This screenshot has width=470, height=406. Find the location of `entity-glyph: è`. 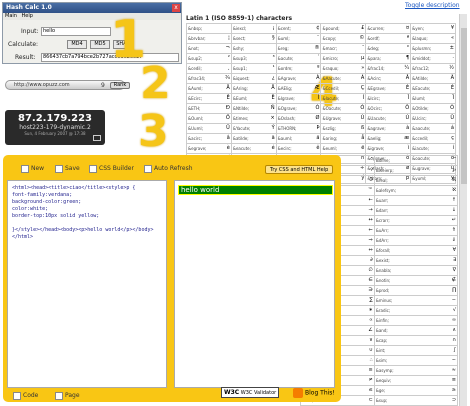

entity-glyph: è is located at coordinates (228, 148).